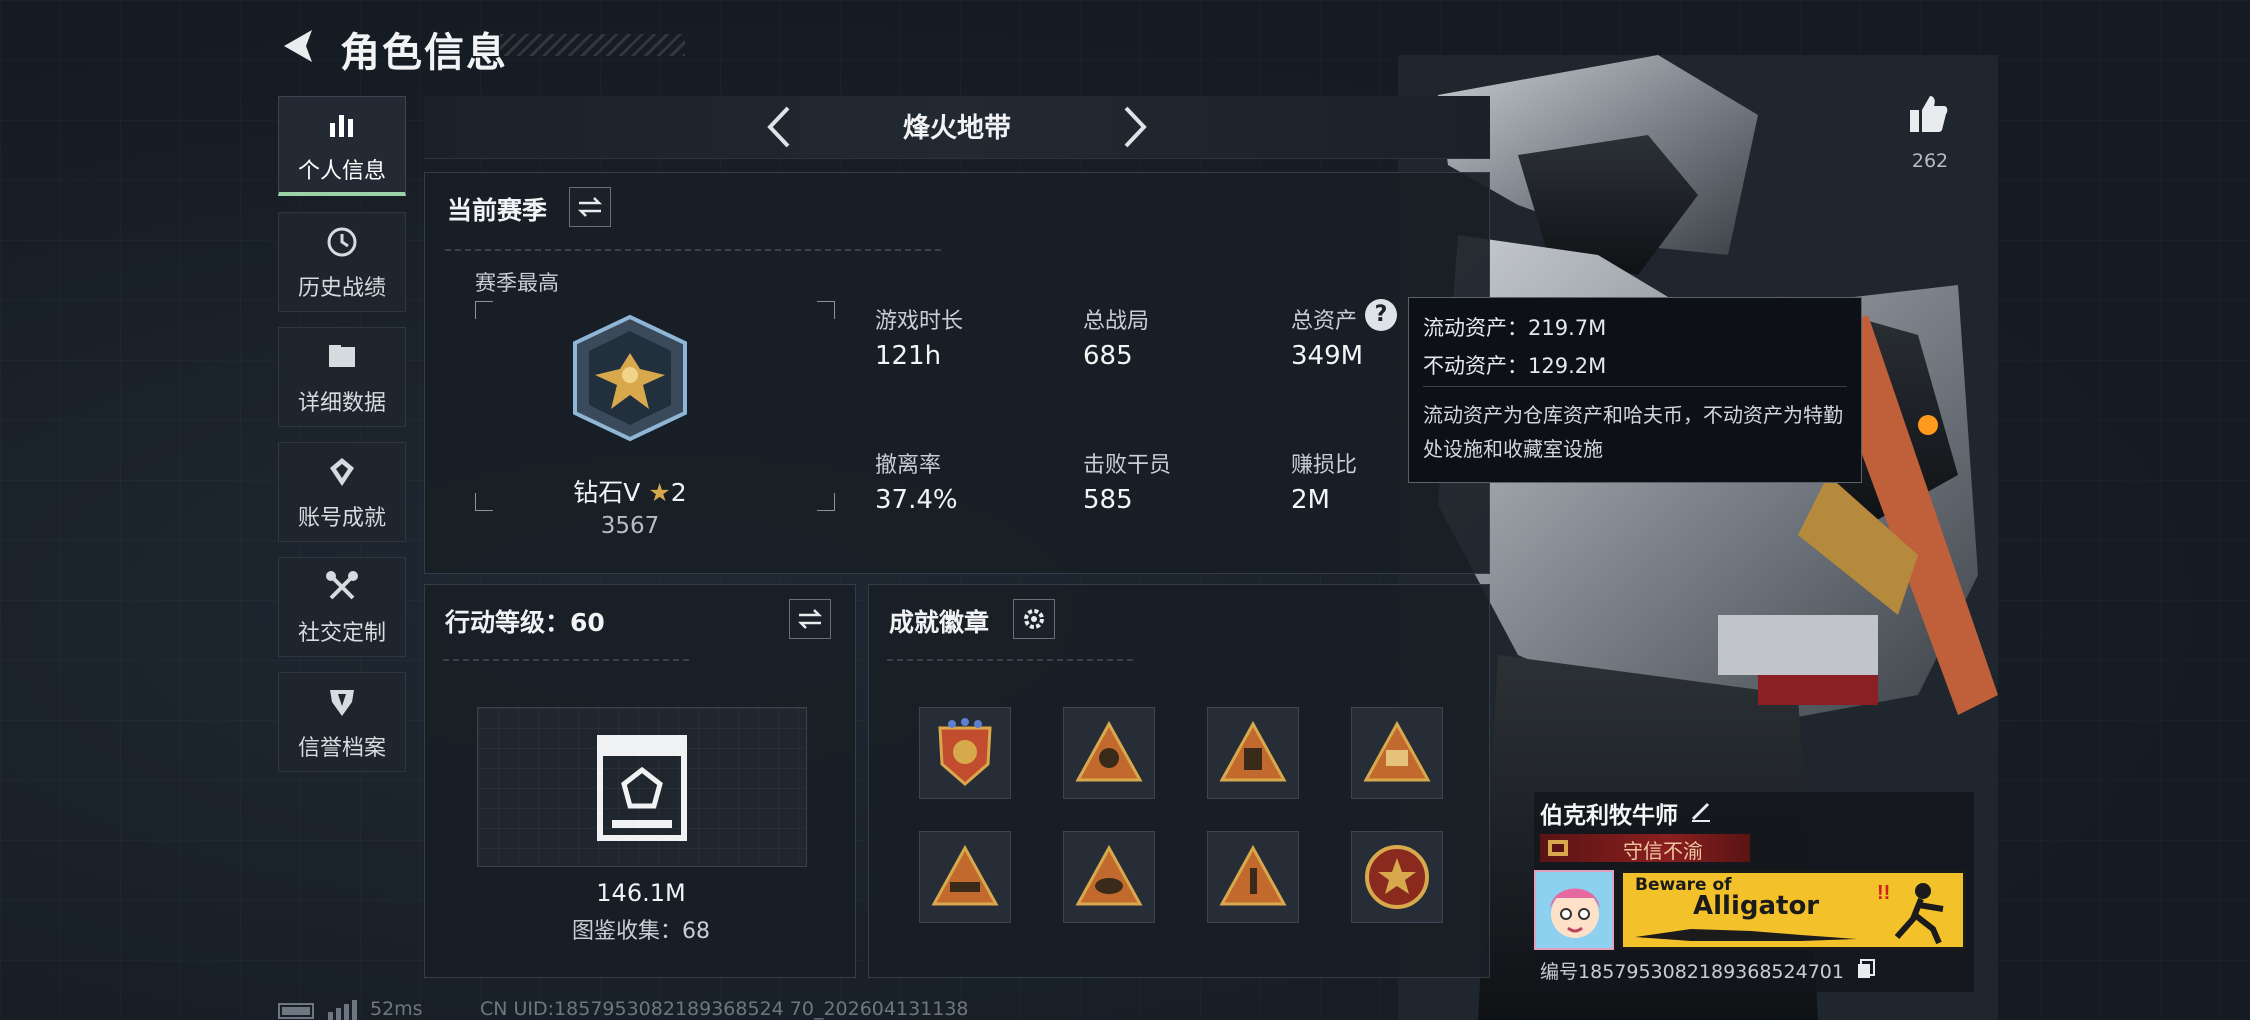 This screenshot has height=1020, width=2250. What do you see at coordinates (497, 210) in the screenshot?
I see `season-title: 当前赛季` at bounding box center [497, 210].